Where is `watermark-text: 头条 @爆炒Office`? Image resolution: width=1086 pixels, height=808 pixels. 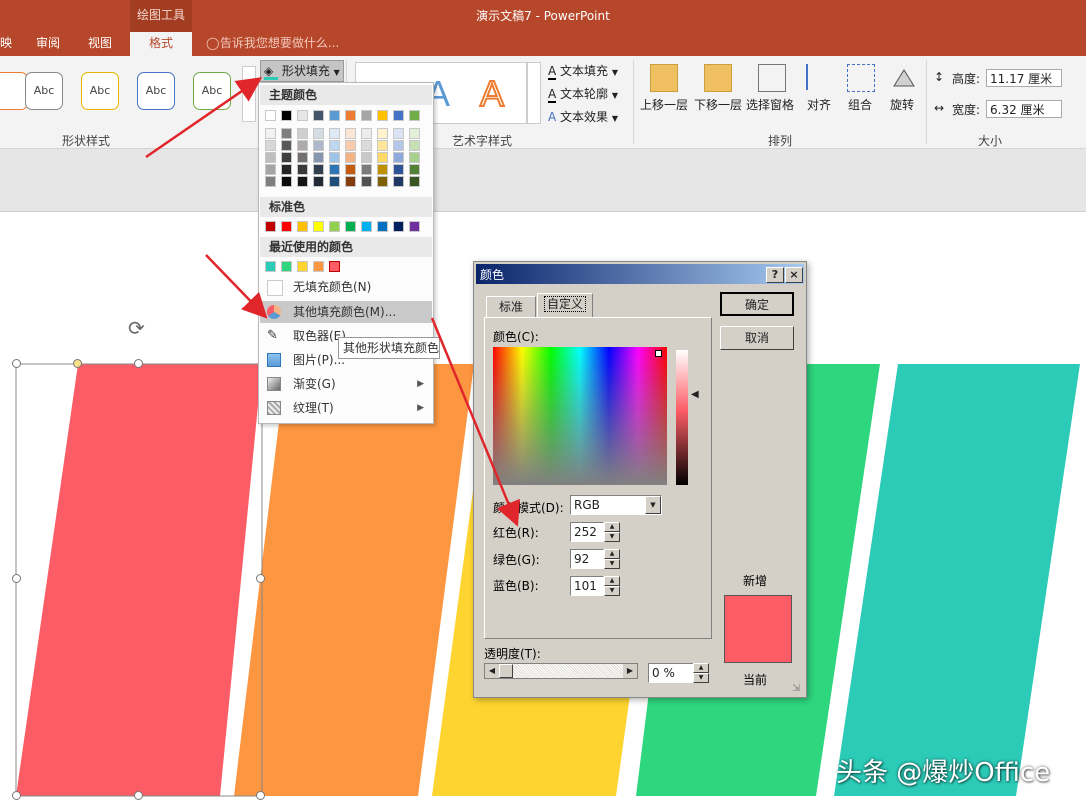 watermark-text: 头条 @爆炒Office is located at coordinates (943, 773).